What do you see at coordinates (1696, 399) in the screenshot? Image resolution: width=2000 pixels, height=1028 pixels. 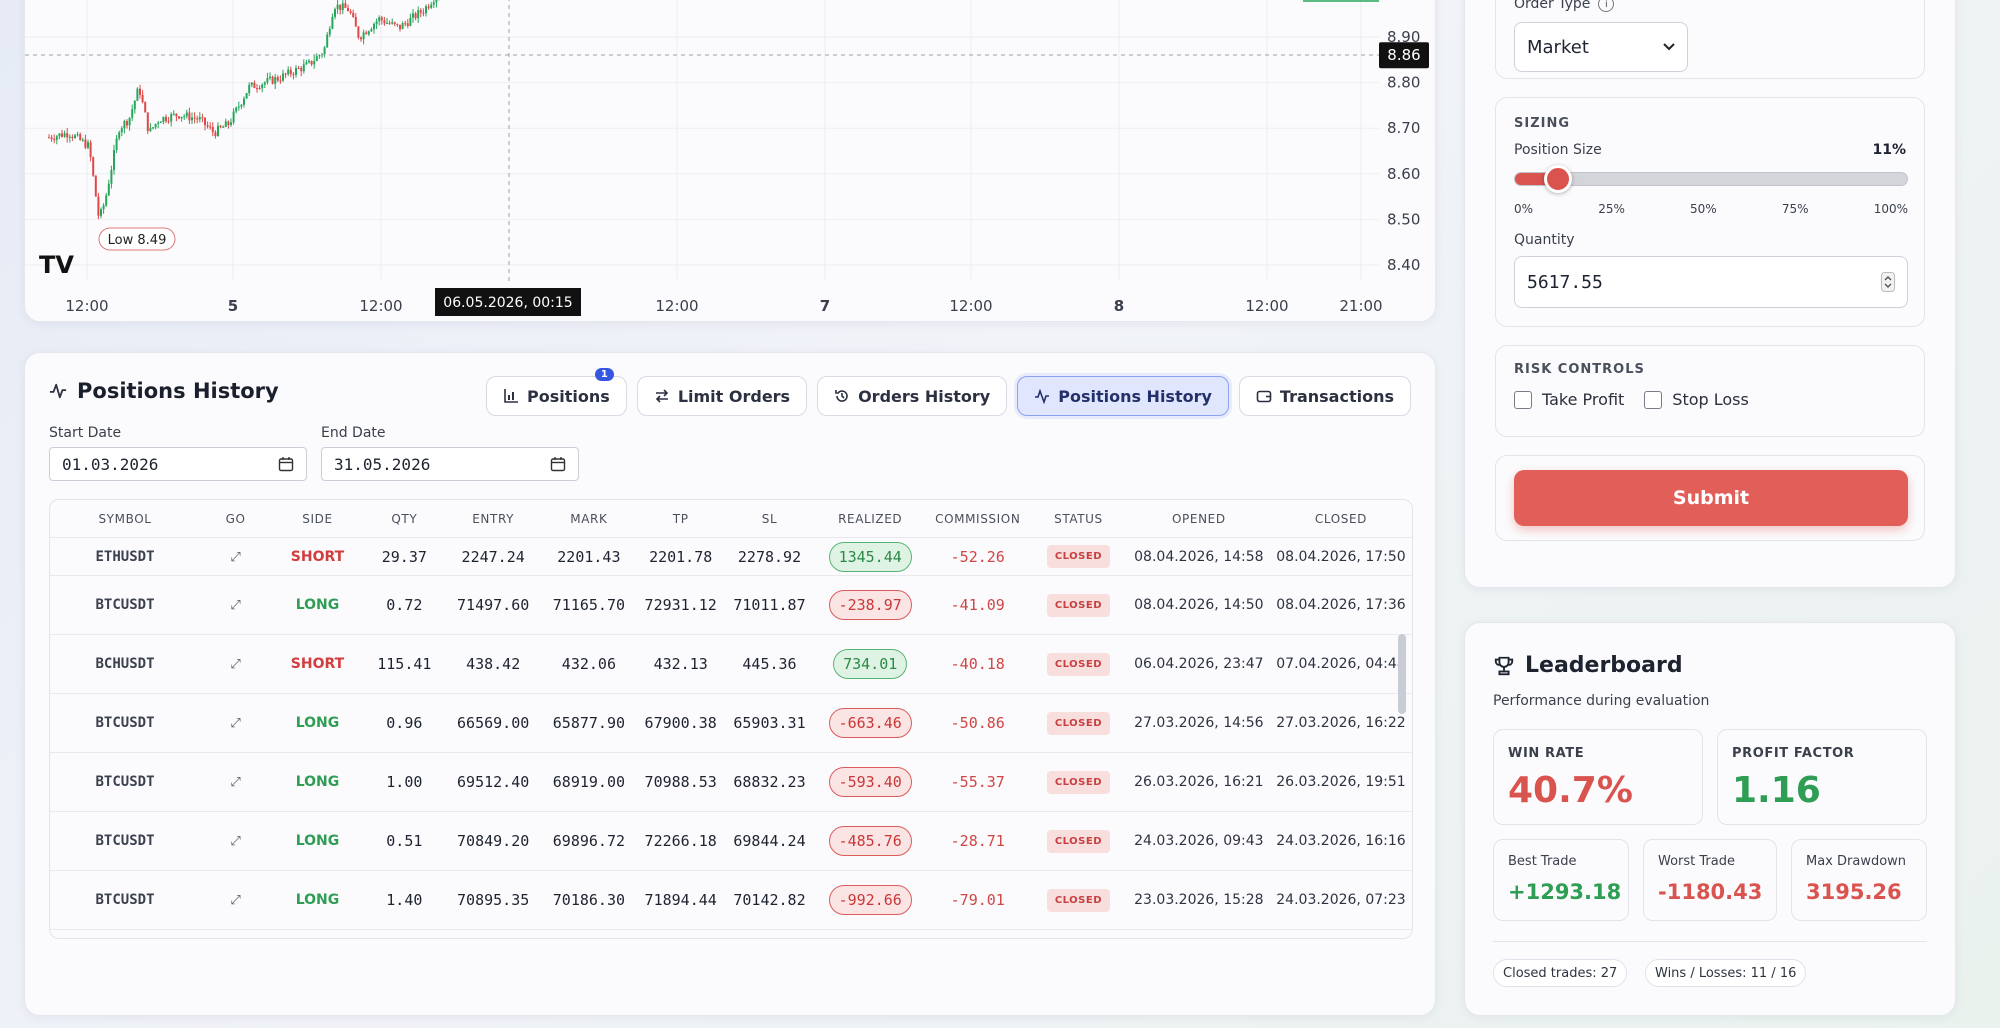 I see `stop-loss-checkbox: Stop Loss` at bounding box center [1696, 399].